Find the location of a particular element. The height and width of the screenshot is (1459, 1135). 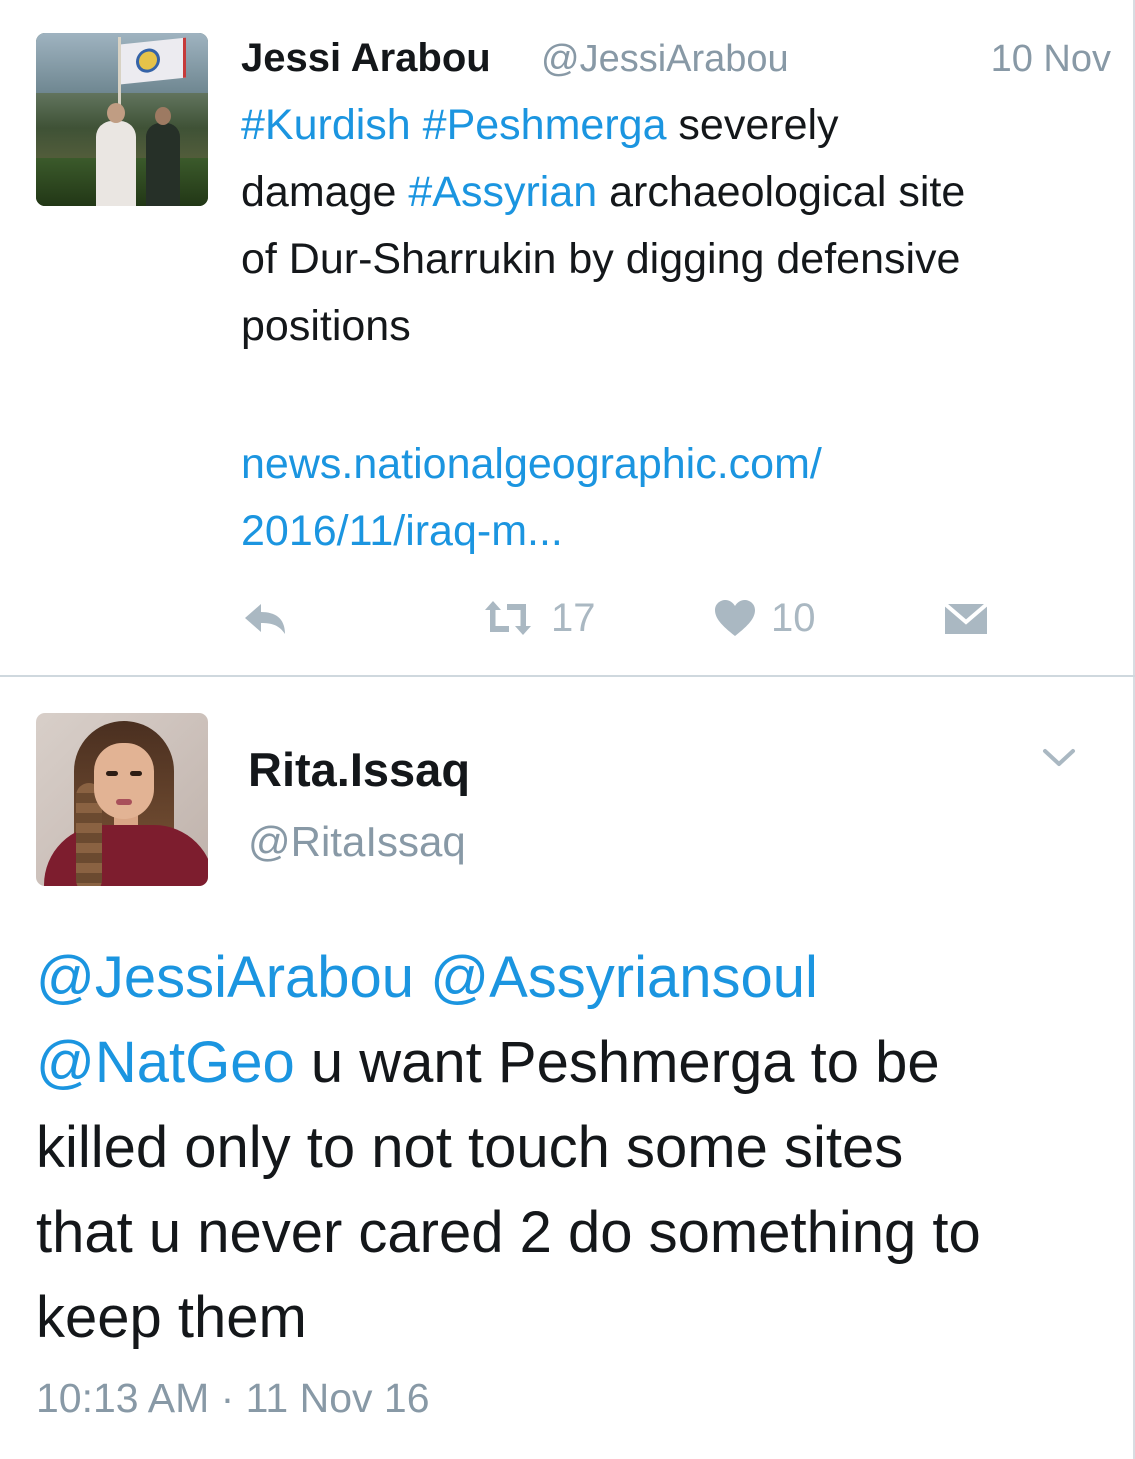

tweet-menu-button is located at coordinates (1059, 758).